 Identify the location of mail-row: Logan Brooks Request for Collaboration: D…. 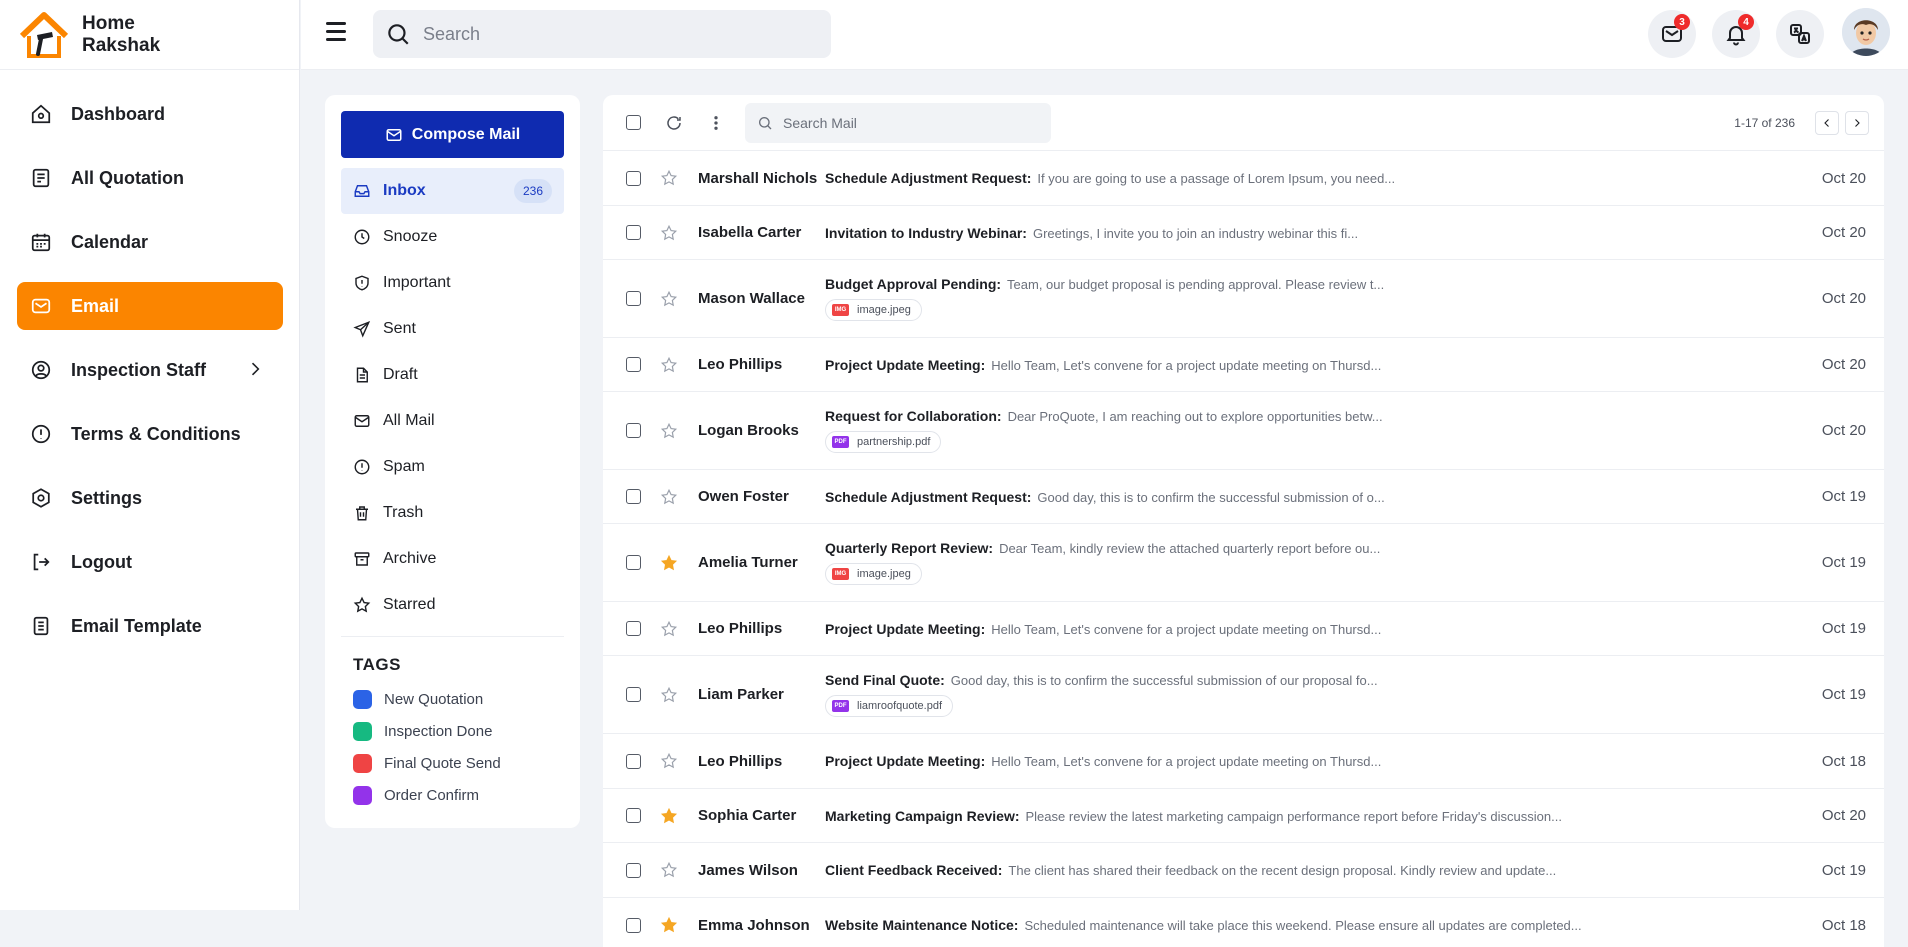
(1243, 431).